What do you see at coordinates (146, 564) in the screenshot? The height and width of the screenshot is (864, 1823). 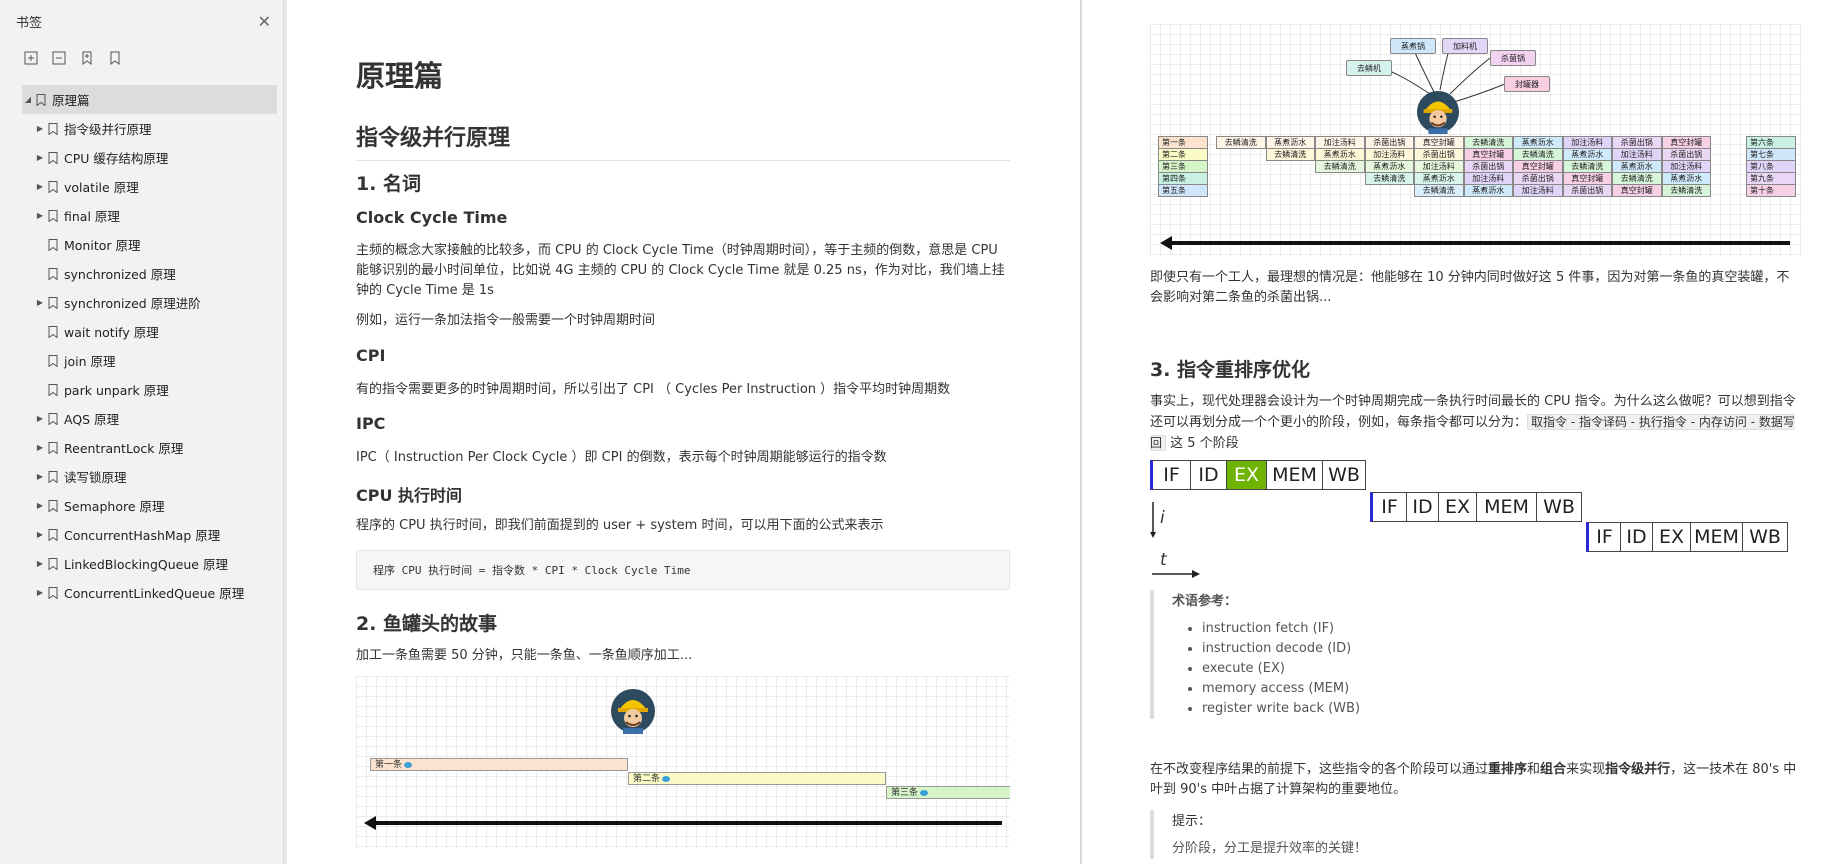 I see `sidebar-item-label: LinkedBlockingQueue 原理` at bounding box center [146, 564].